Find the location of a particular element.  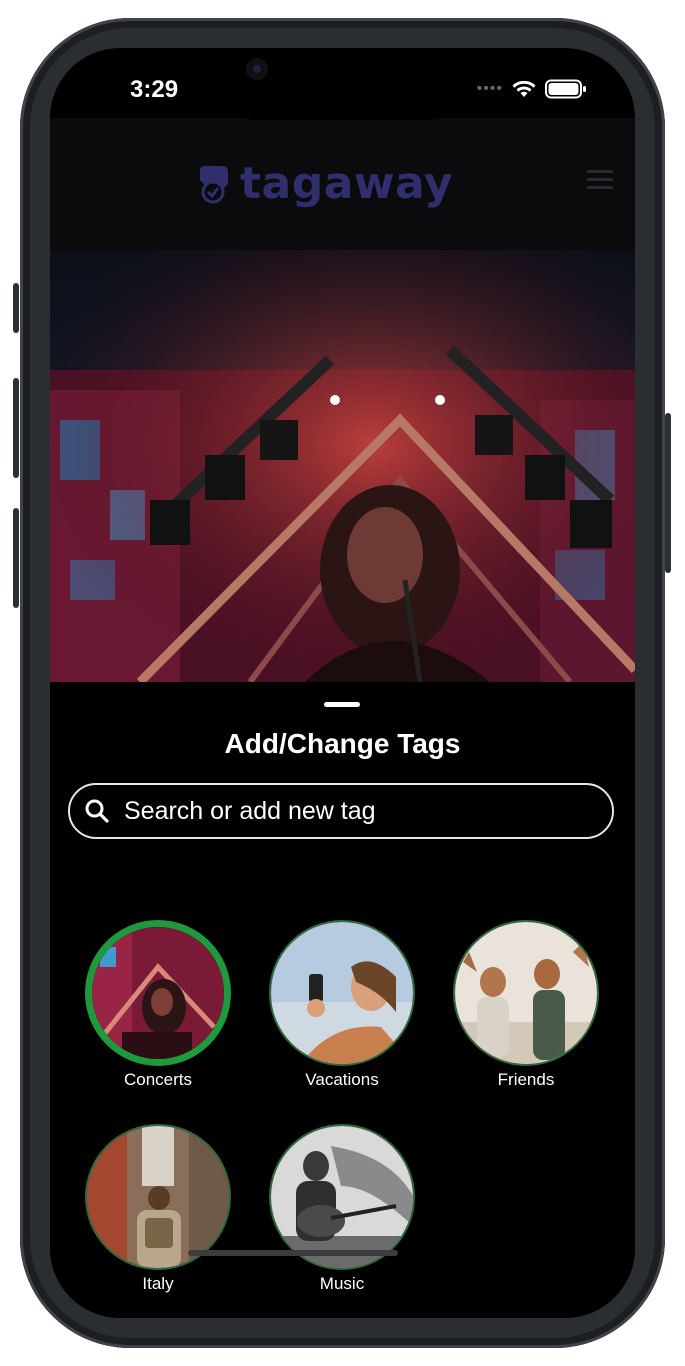

volume-up-button is located at coordinates (16, 428).